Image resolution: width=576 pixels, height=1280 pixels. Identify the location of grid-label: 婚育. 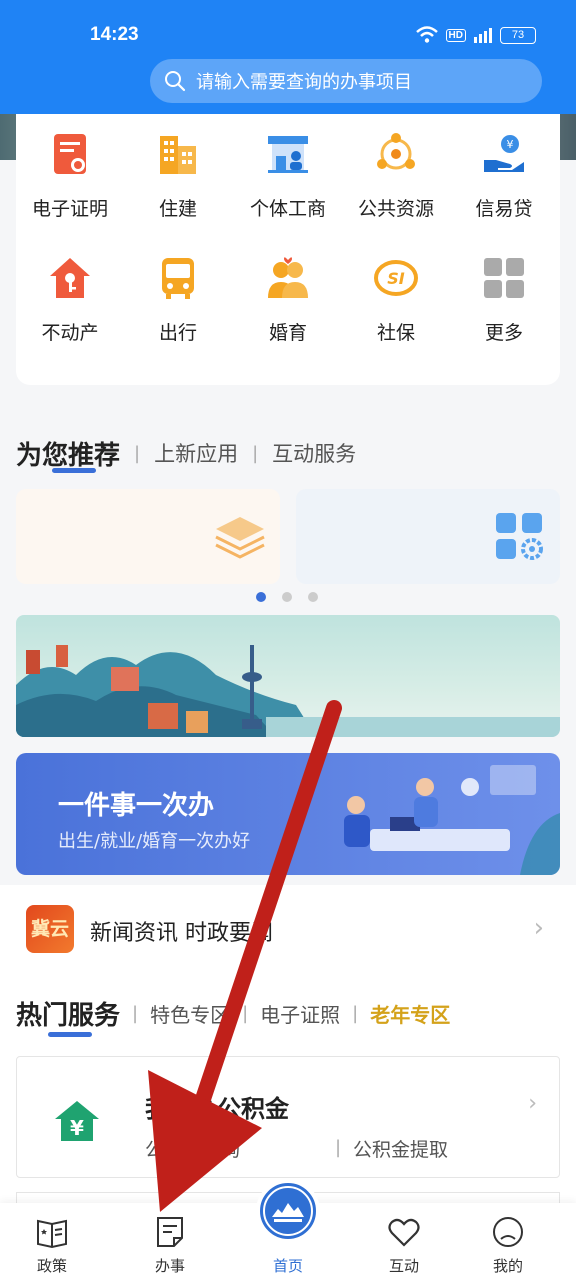
(287, 333).